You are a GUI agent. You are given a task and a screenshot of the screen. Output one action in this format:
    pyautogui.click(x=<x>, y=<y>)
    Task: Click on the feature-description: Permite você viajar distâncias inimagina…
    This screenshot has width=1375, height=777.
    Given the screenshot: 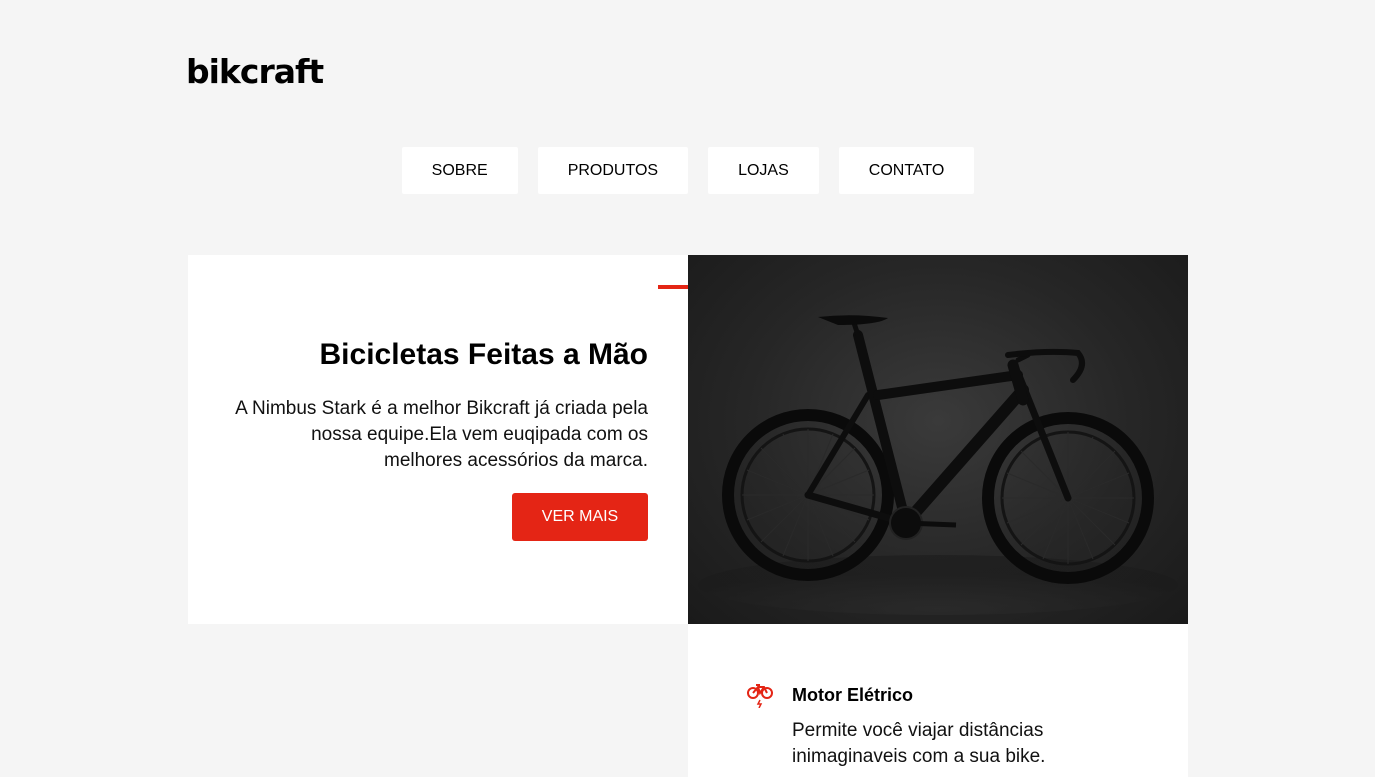 What is the action you would take?
    pyautogui.click(x=919, y=743)
    